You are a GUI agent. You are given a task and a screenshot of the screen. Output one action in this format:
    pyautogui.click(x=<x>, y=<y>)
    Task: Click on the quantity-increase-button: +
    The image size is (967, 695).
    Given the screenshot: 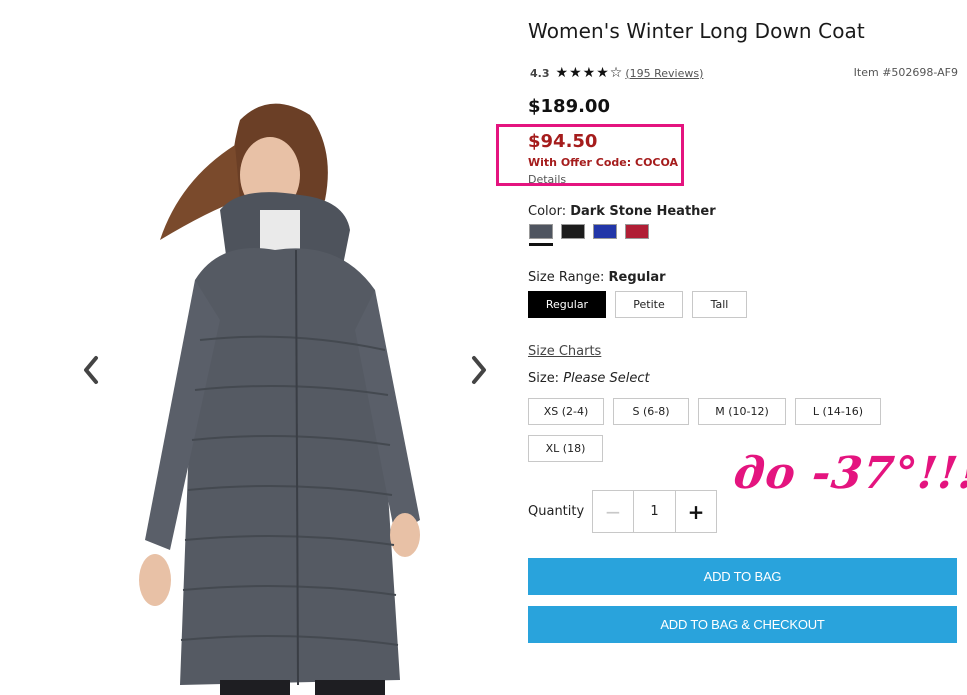 What is the action you would take?
    pyautogui.click(x=695, y=511)
    